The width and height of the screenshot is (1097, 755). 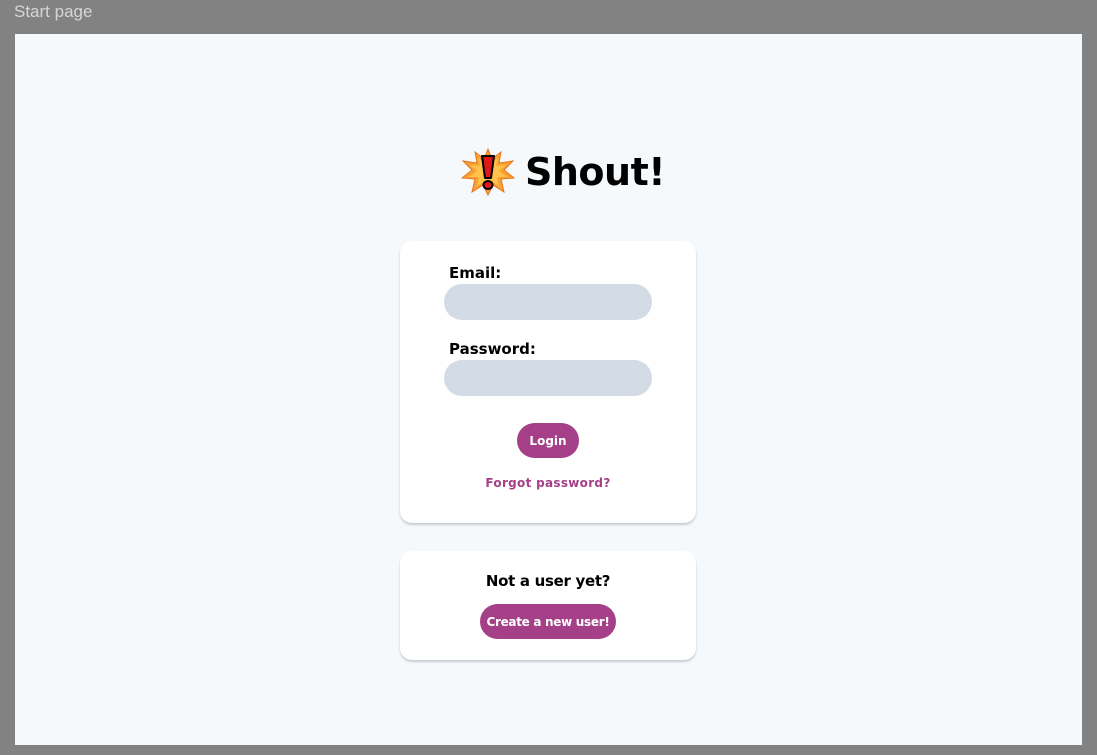 What do you see at coordinates (548, 378) in the screenshot?
I see `password-field` at bounding box center [548, 378].